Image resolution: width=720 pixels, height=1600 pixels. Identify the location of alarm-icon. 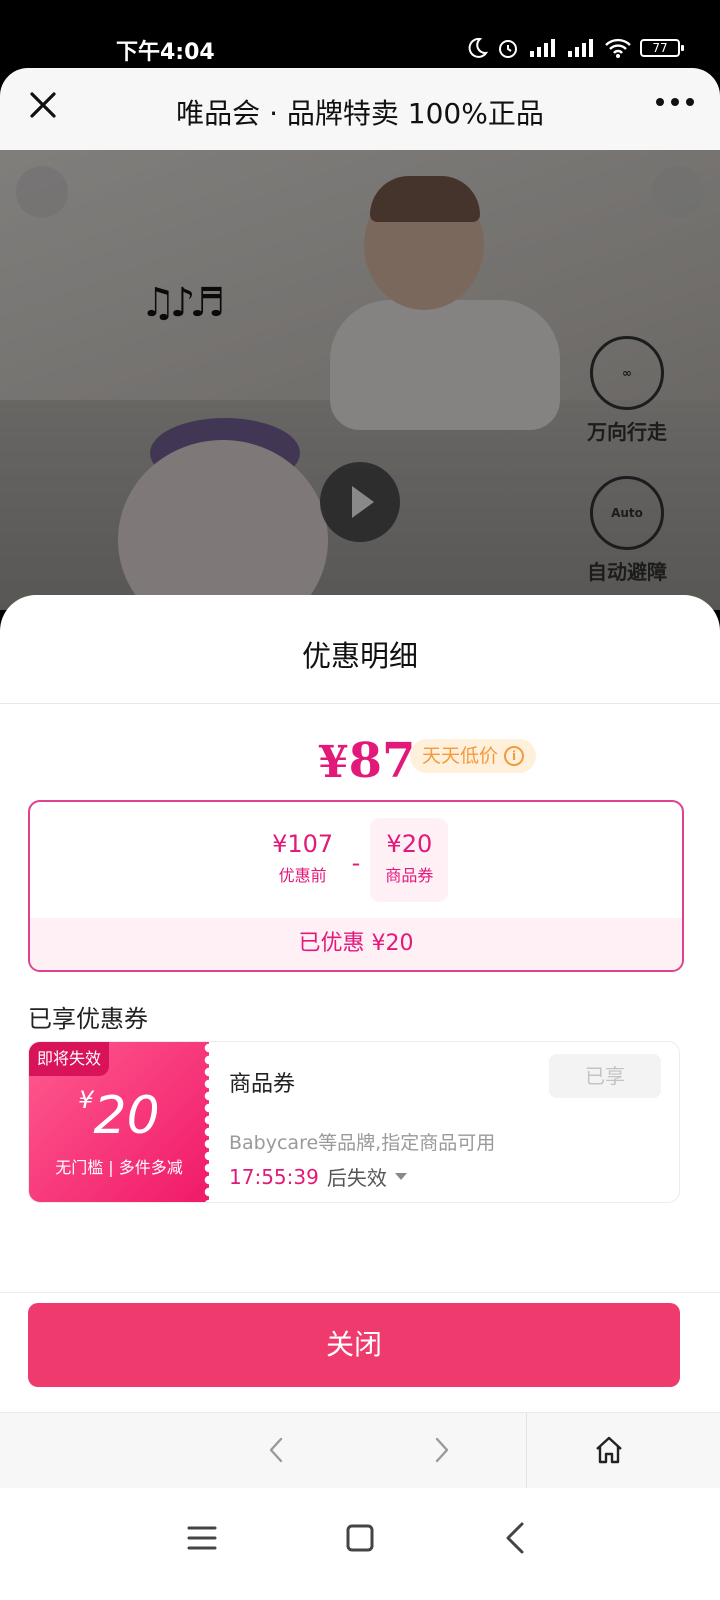
(508, 49).